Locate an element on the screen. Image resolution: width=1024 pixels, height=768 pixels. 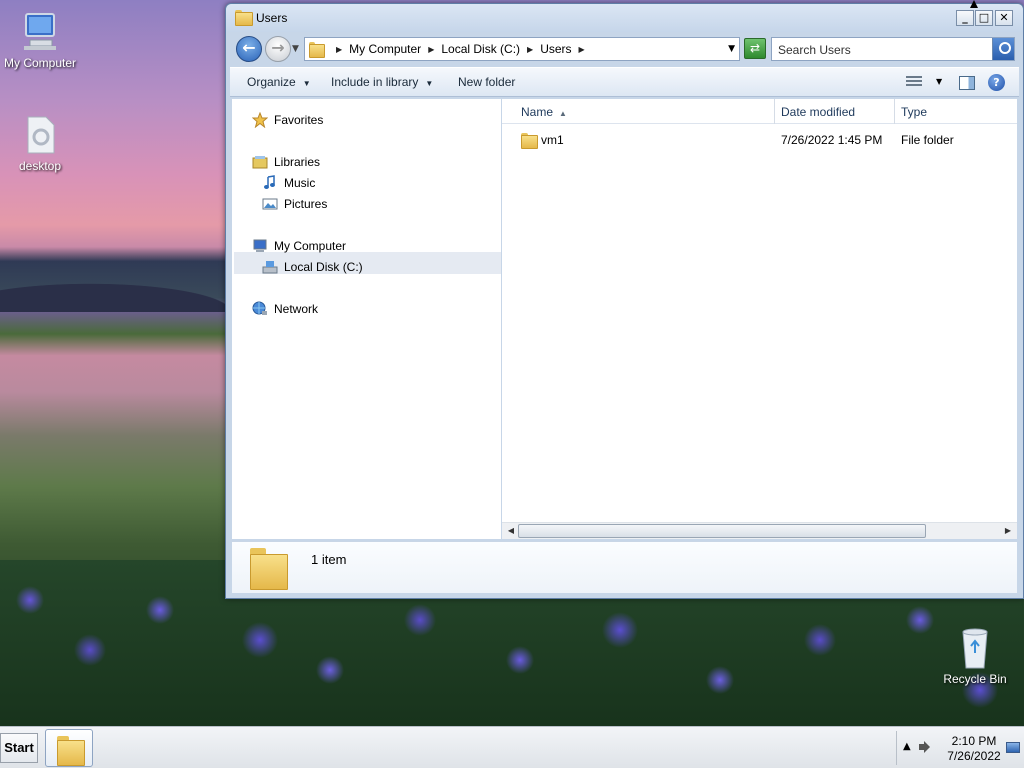
nav-item-favorites: Favorites is located at coordinates (287, 120).